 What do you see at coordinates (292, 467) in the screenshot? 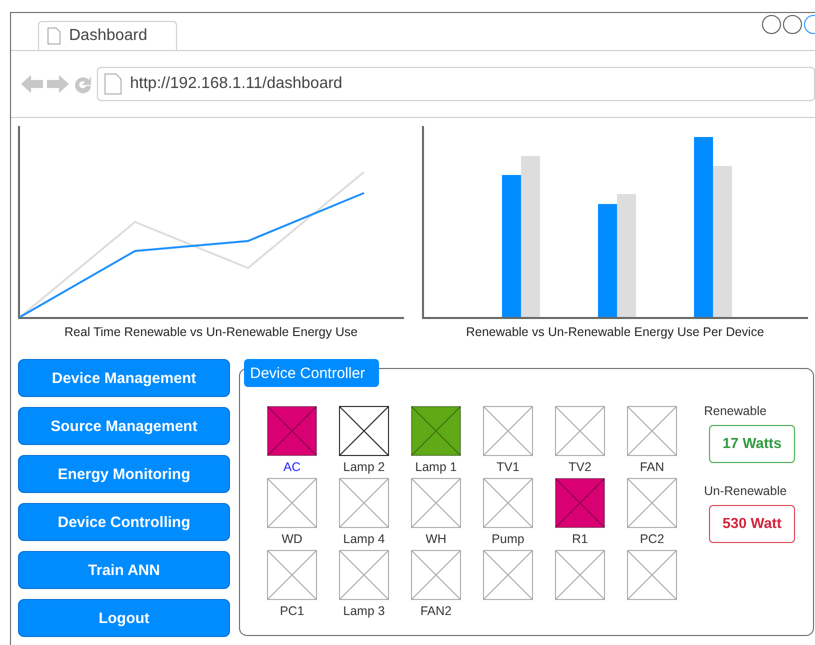
I see `device-label: AC` at bounding box center [292, 467].